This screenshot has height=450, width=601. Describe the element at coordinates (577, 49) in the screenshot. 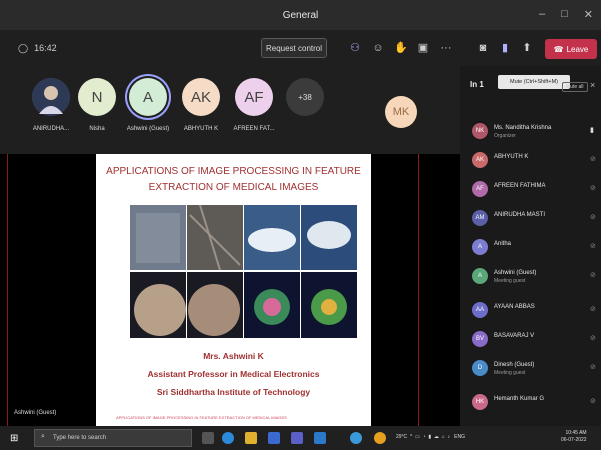

I see `leave-label: Leave` at that location.